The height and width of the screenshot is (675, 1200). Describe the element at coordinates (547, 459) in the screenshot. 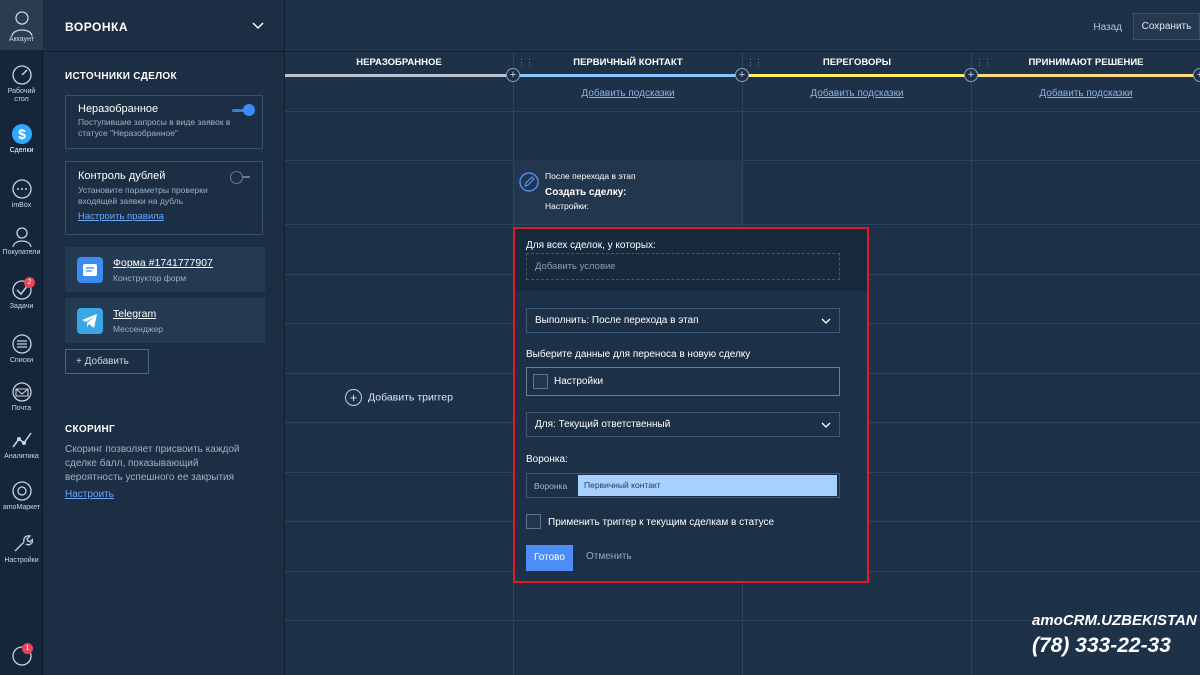

I see `funnel-label: Воронка:` at that location.